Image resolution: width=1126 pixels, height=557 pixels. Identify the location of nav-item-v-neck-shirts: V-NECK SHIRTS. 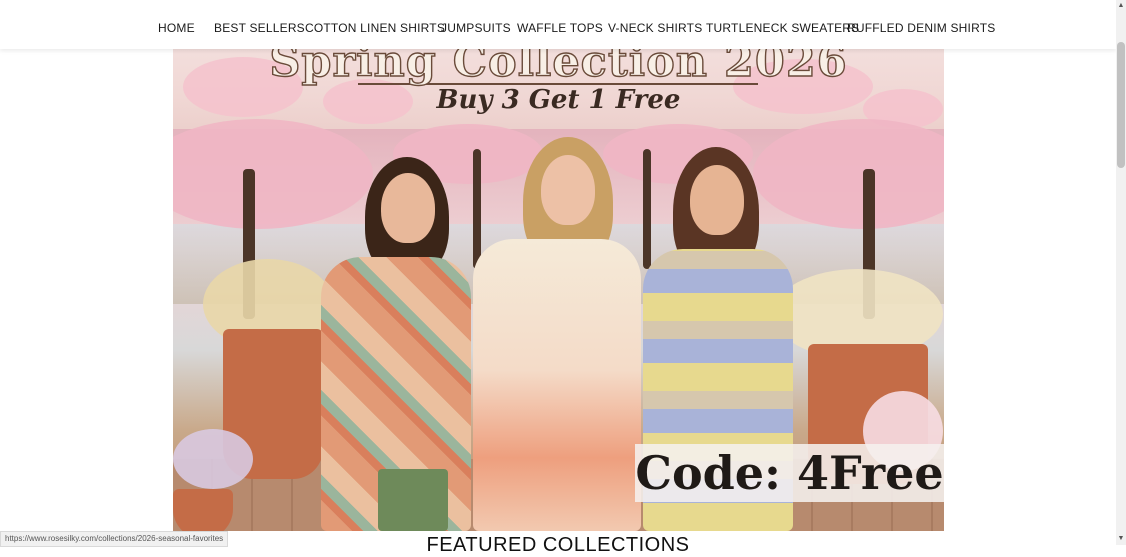
(655, 28).